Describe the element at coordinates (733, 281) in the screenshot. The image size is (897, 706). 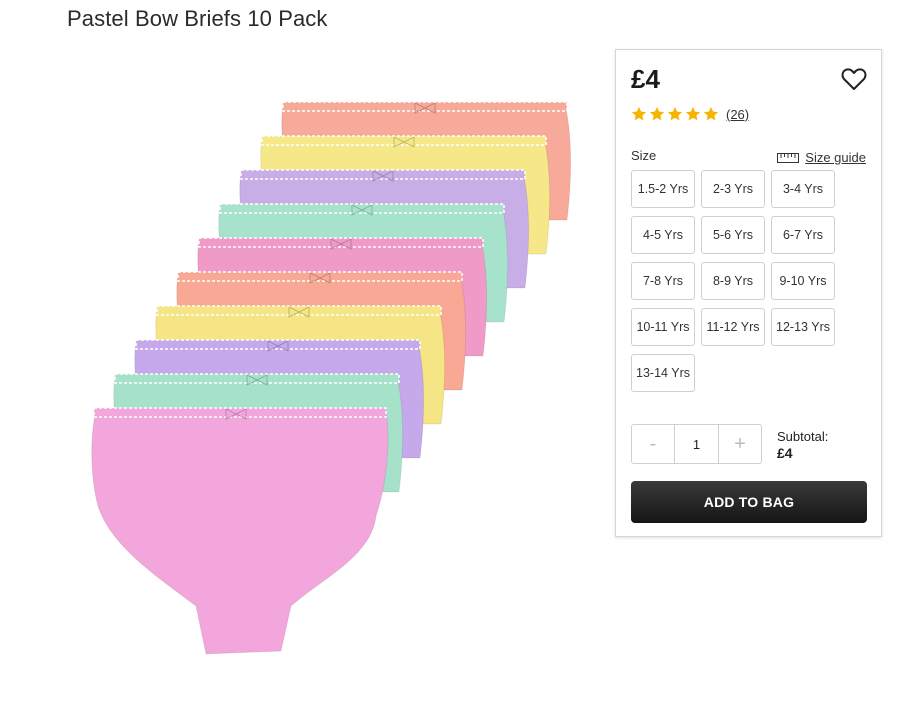
I see `size-option: 8-9 Yrs` at that location.